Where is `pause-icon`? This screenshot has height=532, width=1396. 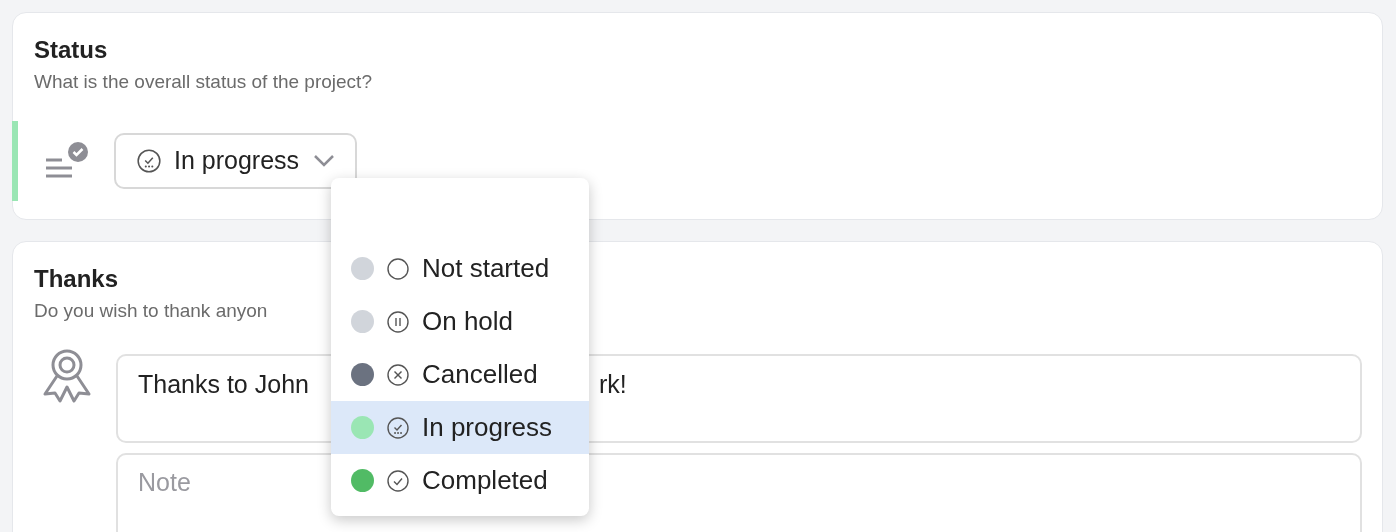 pause-icon is located at coordinates (398, 321).